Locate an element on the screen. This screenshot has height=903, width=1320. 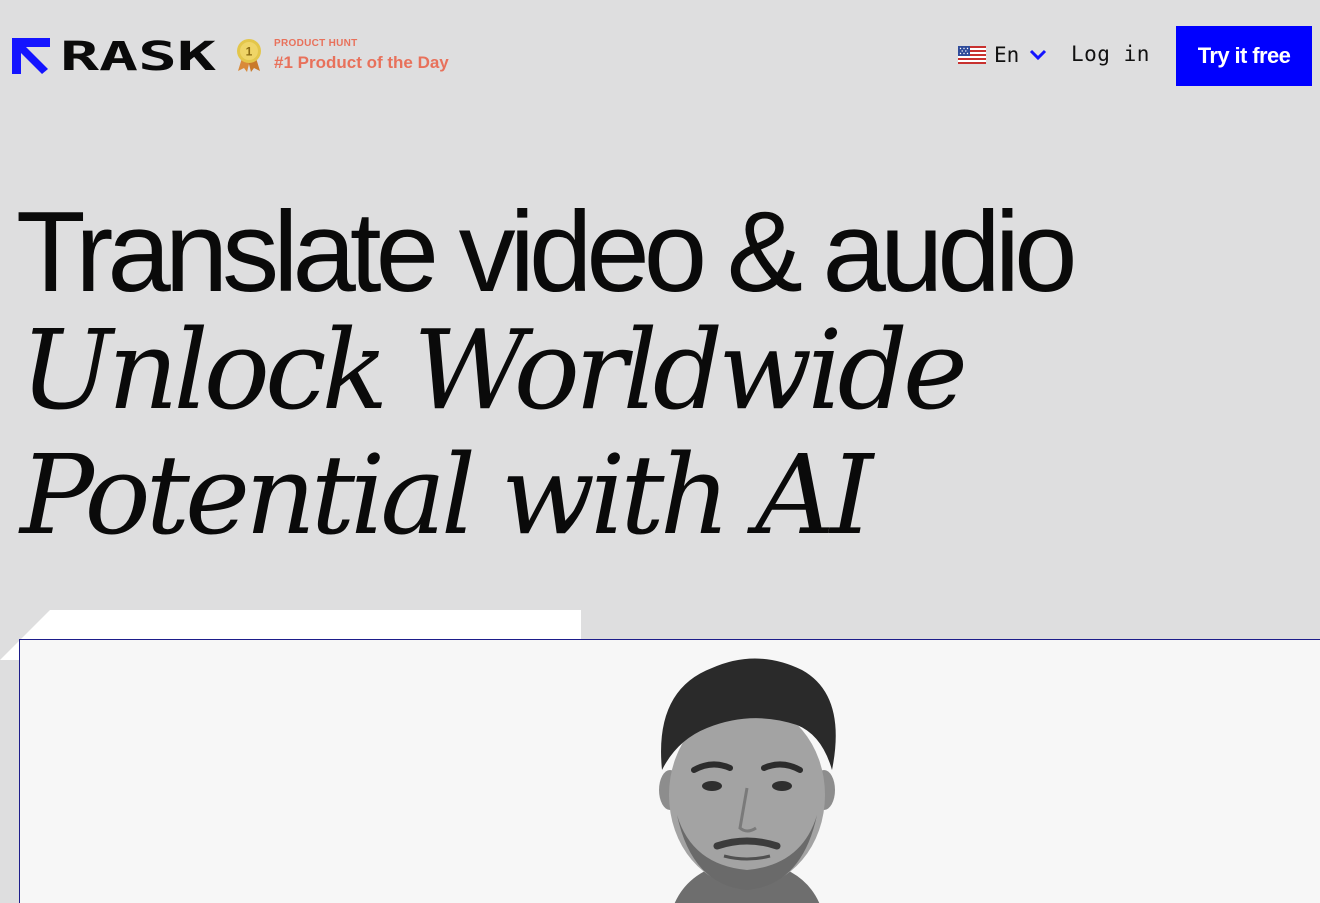
hero-subheadline-line-2: Potential with AI is located at coordinates (446, 495).